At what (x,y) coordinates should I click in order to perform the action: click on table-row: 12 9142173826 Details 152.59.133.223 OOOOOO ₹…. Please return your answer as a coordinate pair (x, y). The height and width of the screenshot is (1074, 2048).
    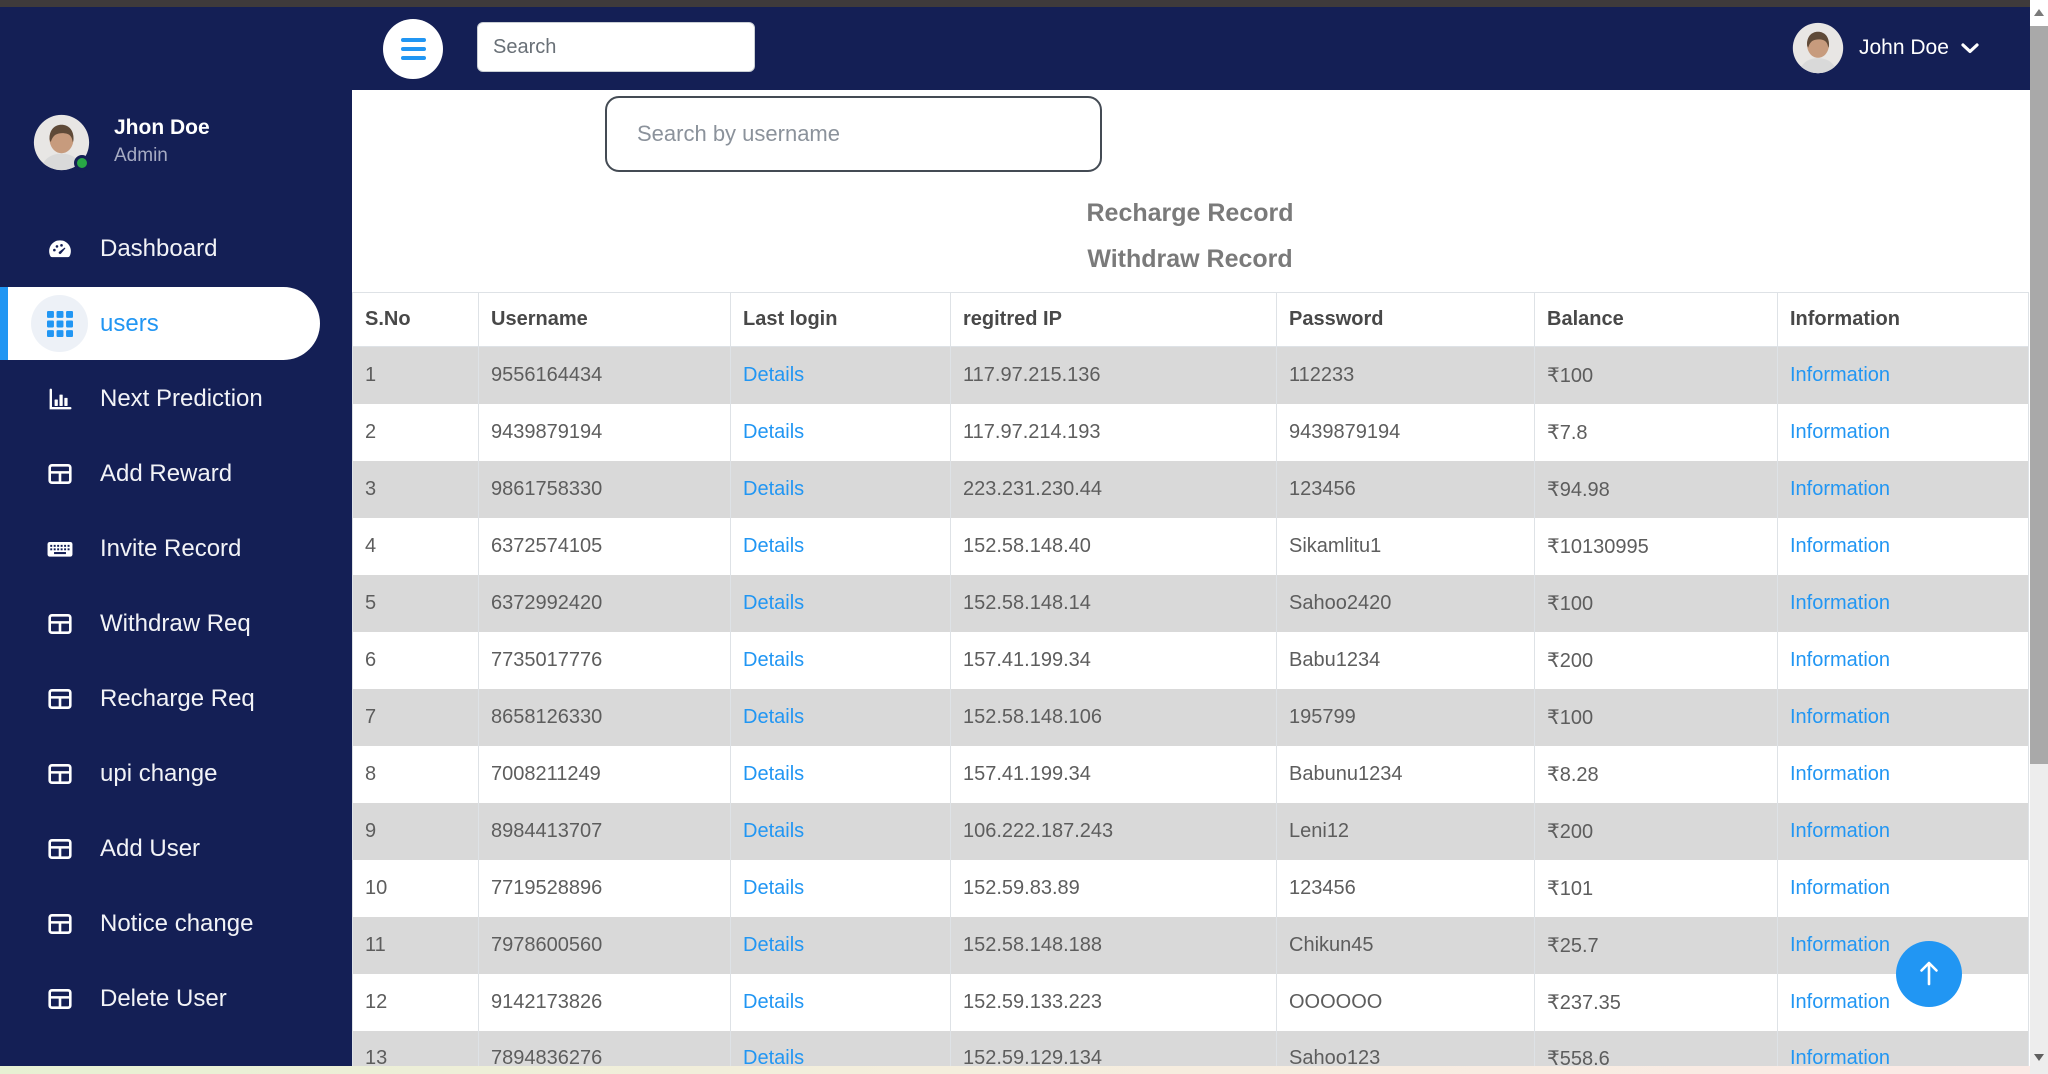
    Looking at the image, I should click on (1191, 1002).